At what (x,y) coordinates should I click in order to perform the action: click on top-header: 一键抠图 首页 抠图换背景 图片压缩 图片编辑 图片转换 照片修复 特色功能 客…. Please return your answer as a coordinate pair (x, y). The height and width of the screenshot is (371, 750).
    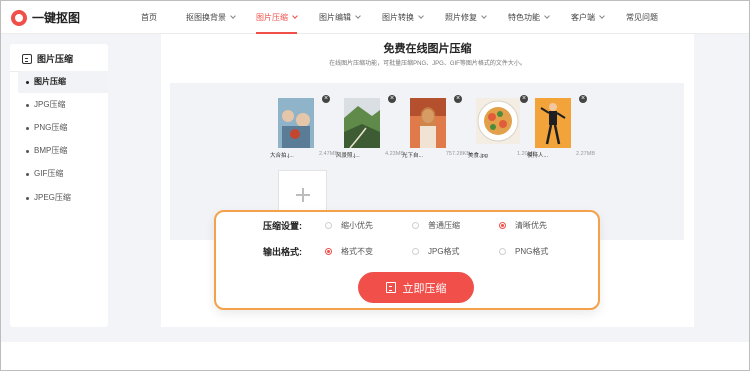
    Looking at the image, I should click on (375, 17).